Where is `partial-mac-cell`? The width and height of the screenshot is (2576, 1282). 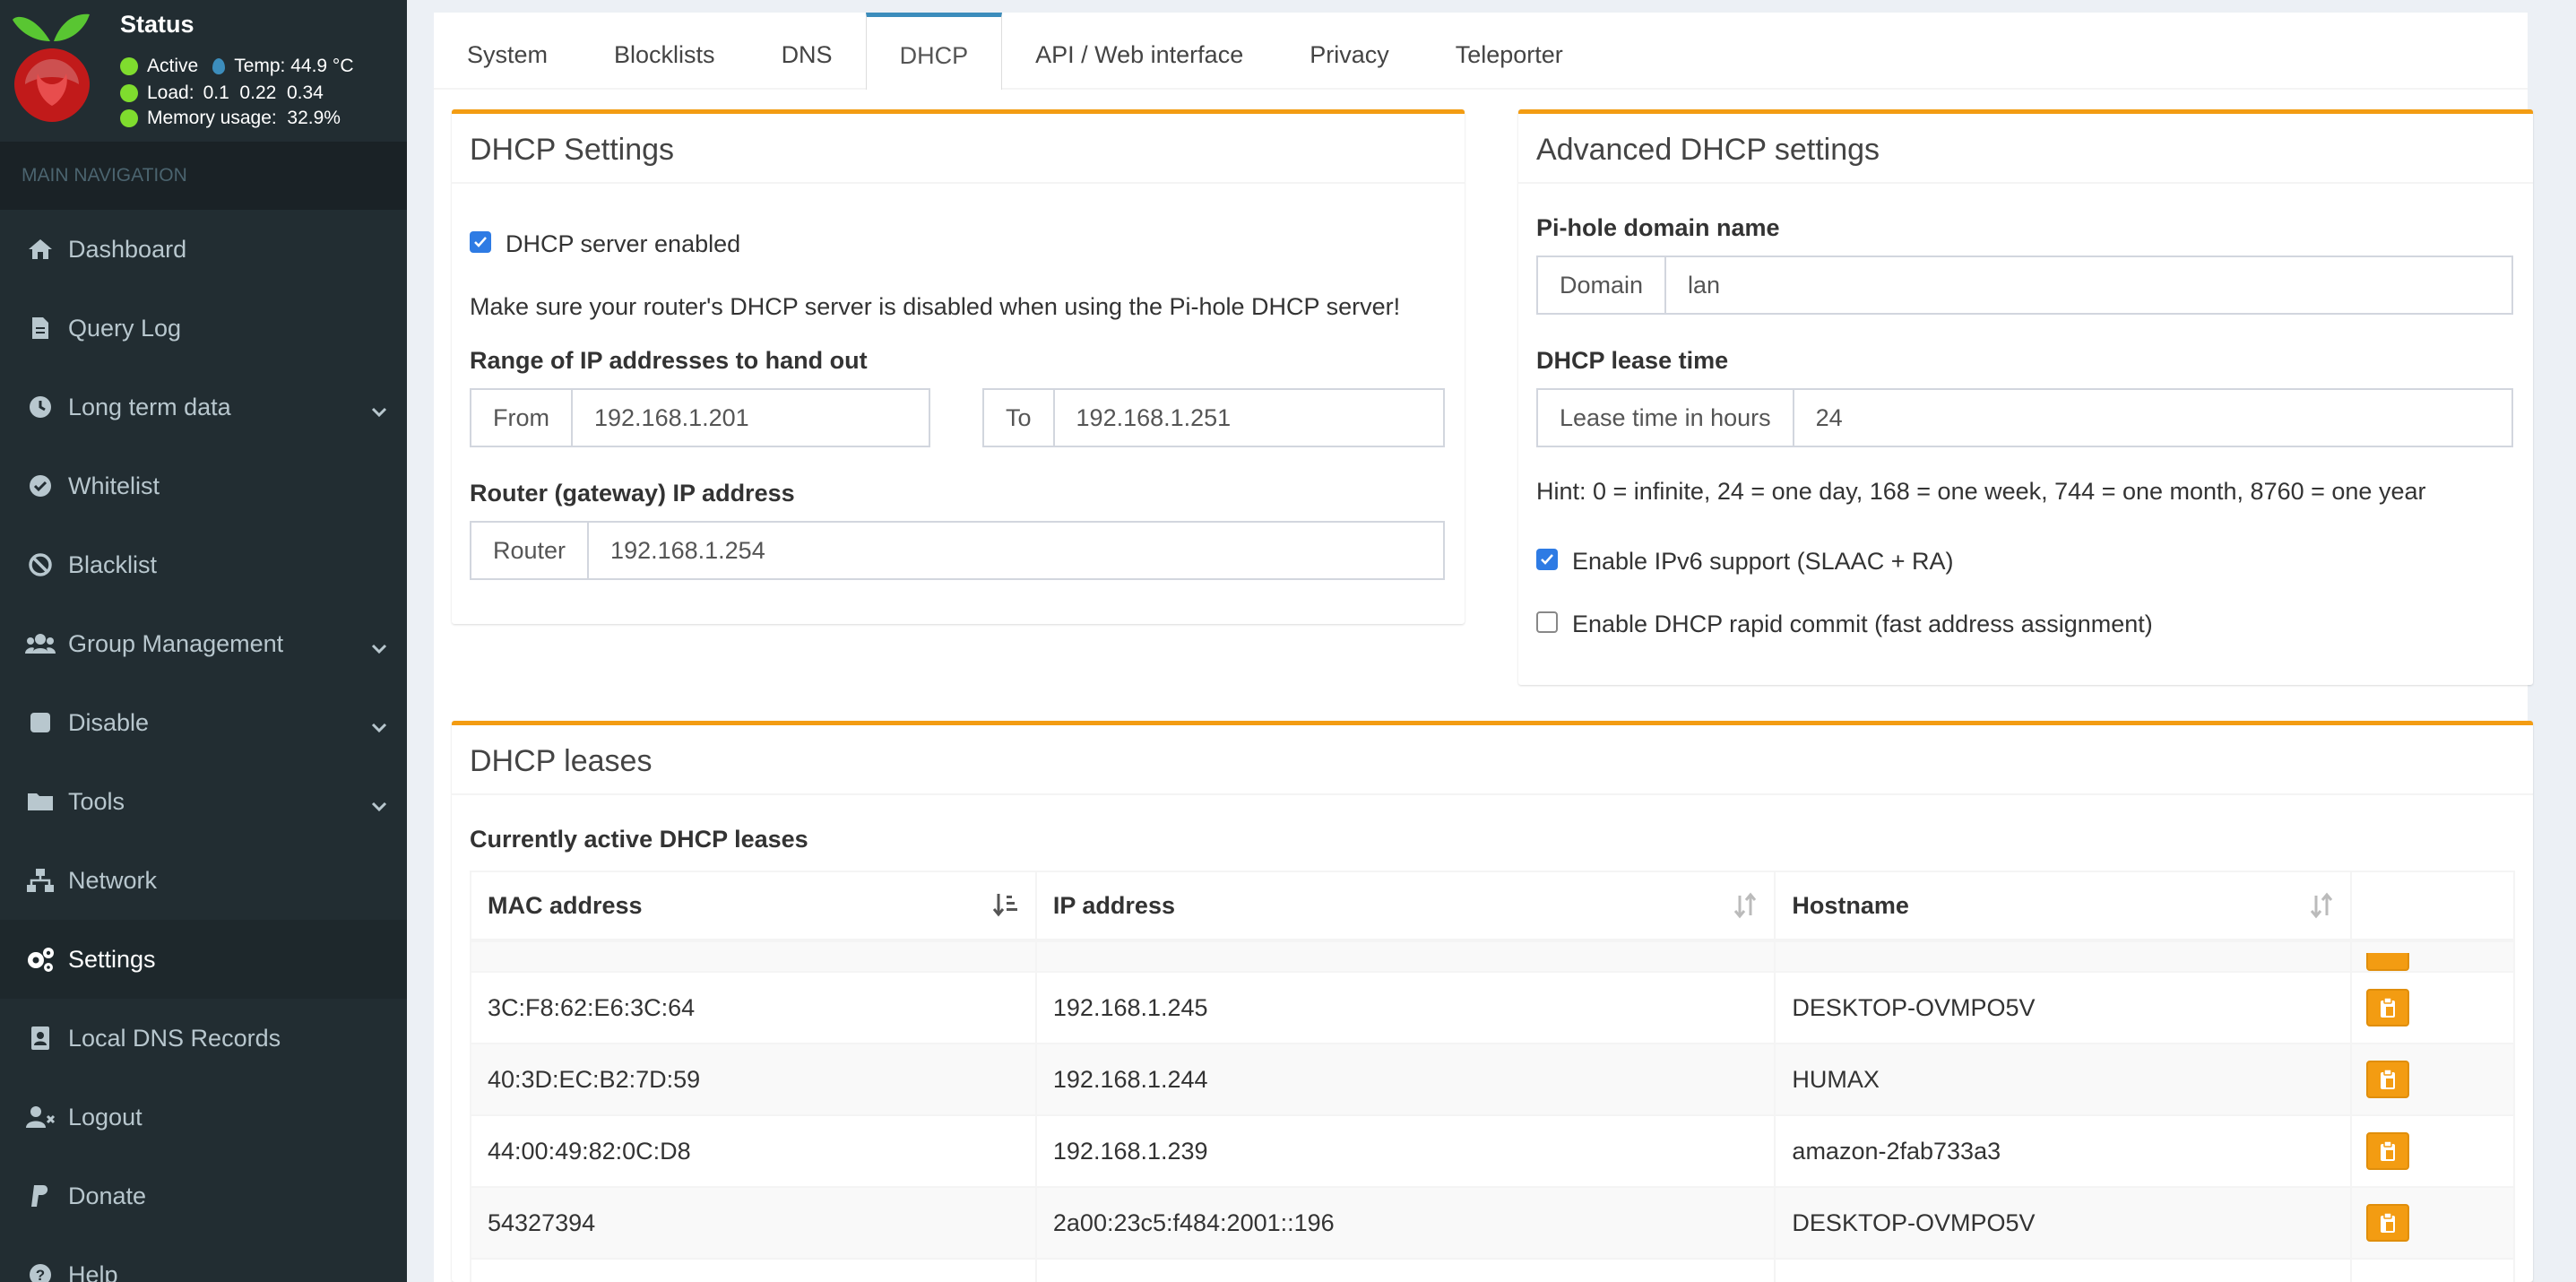
partial-mac-cell is located at coordinates (754, 957).